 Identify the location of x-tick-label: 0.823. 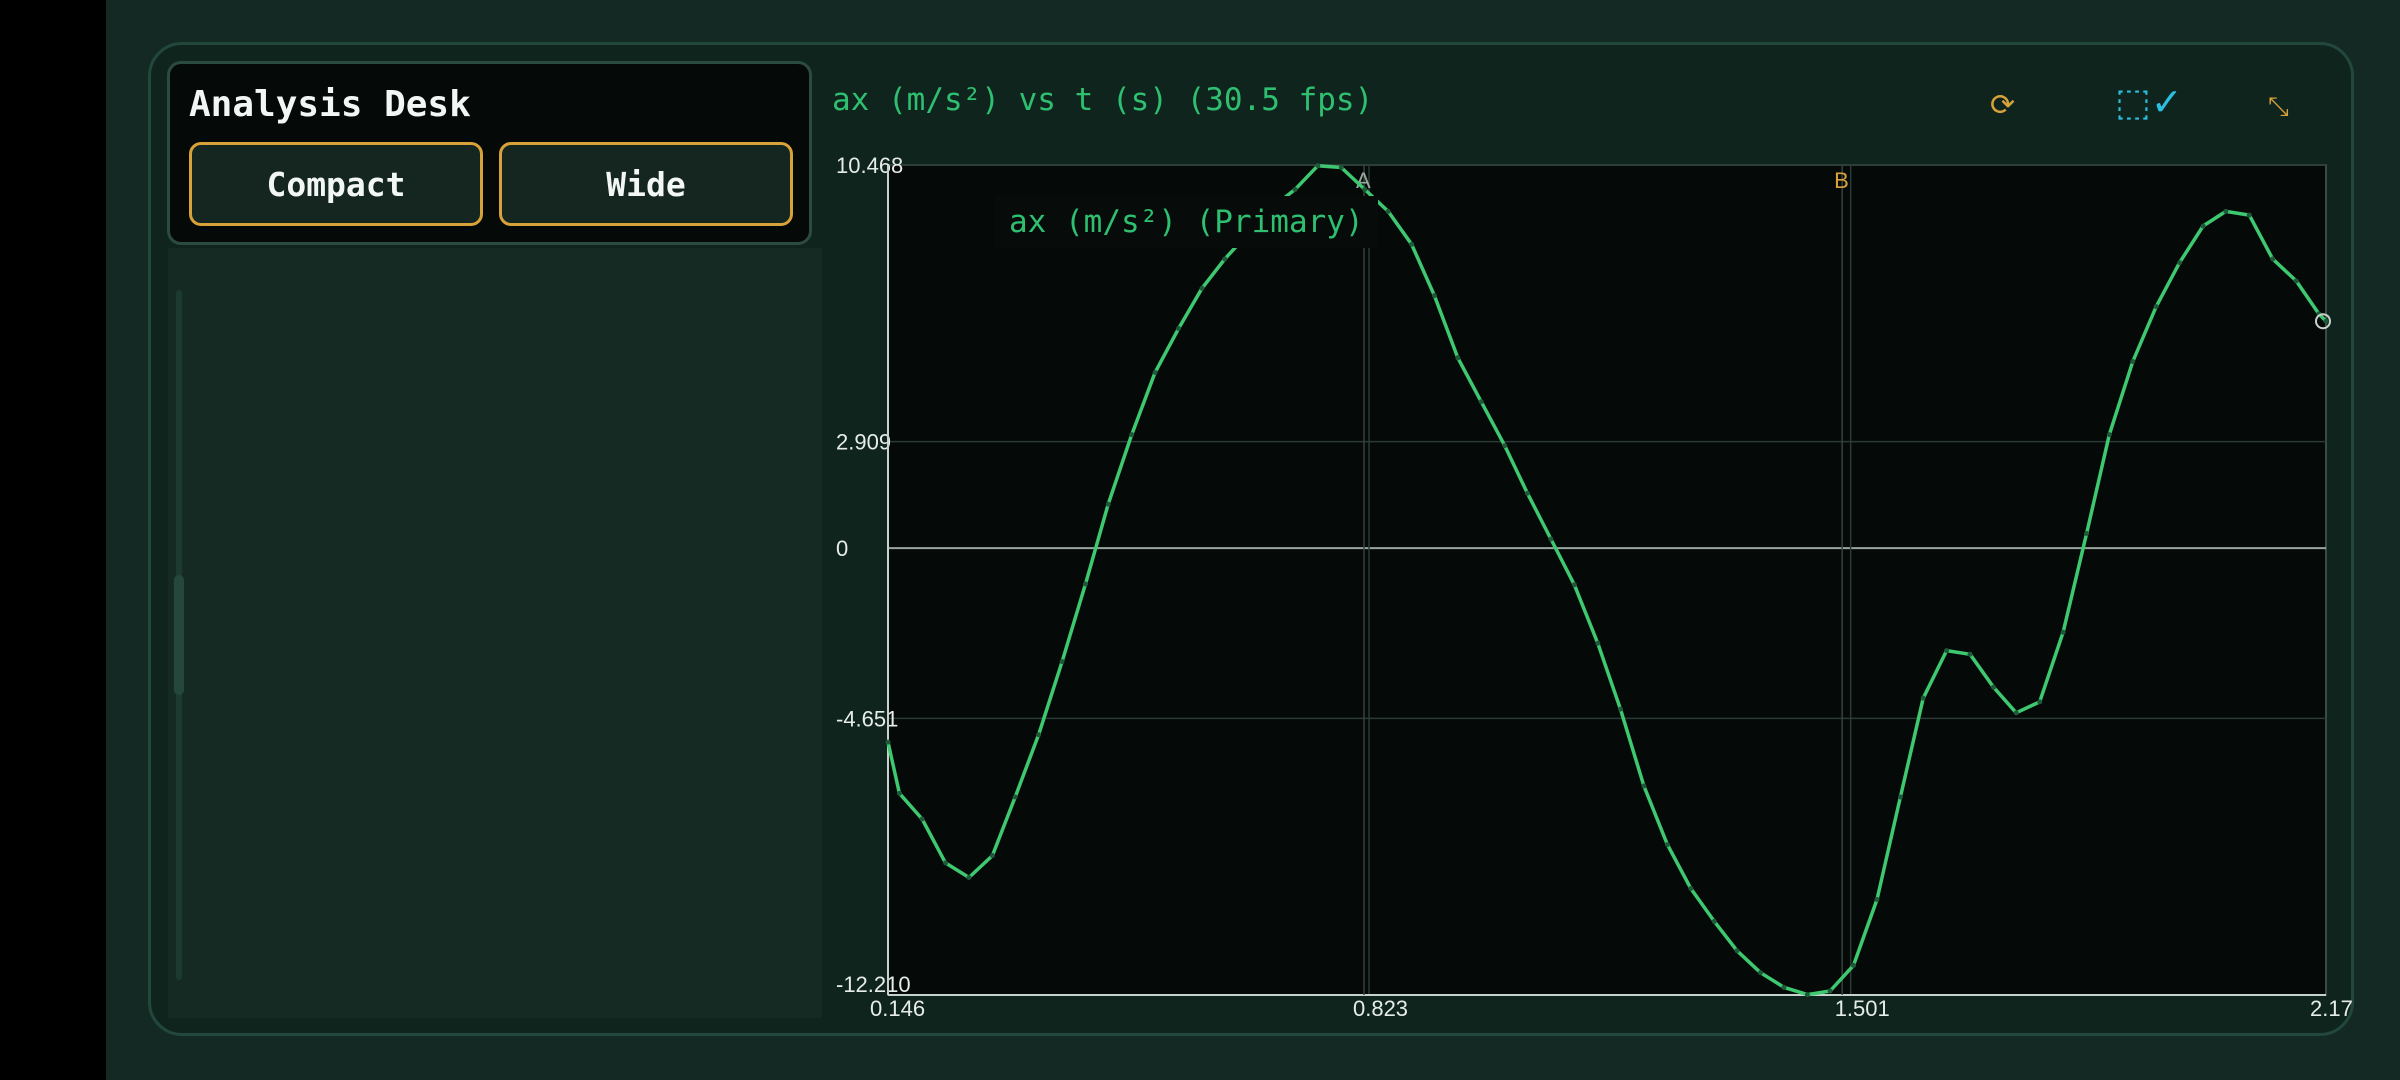
(1380, 1008).